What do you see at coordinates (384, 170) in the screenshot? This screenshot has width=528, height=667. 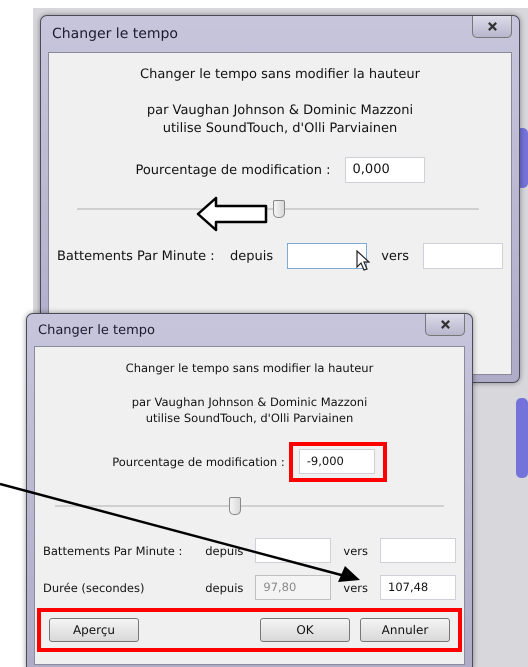 I see `percent-field: 0,000` at bounding box center [384, 170].